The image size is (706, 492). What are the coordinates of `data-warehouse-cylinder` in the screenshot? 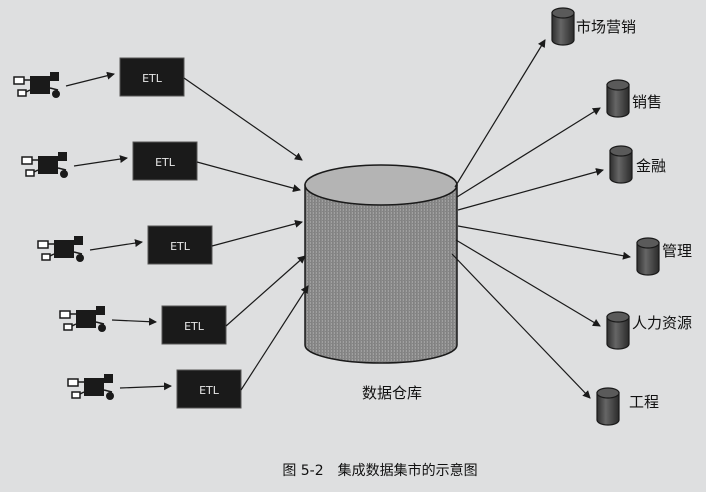 It's located at (381, 264).